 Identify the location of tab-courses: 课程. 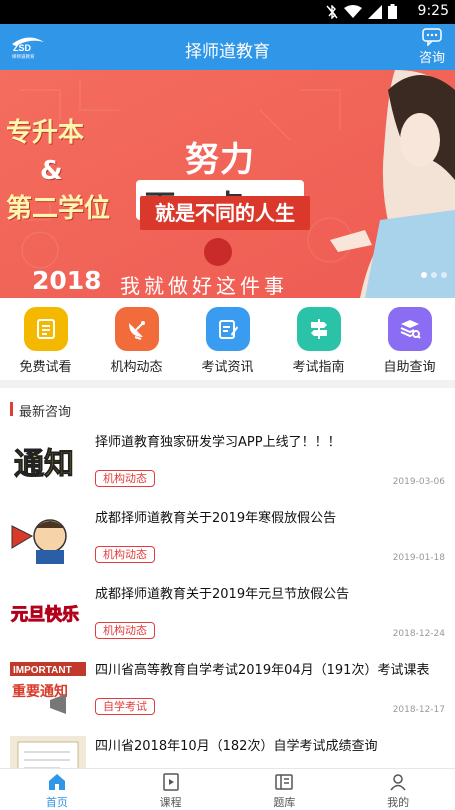
(171, 789).